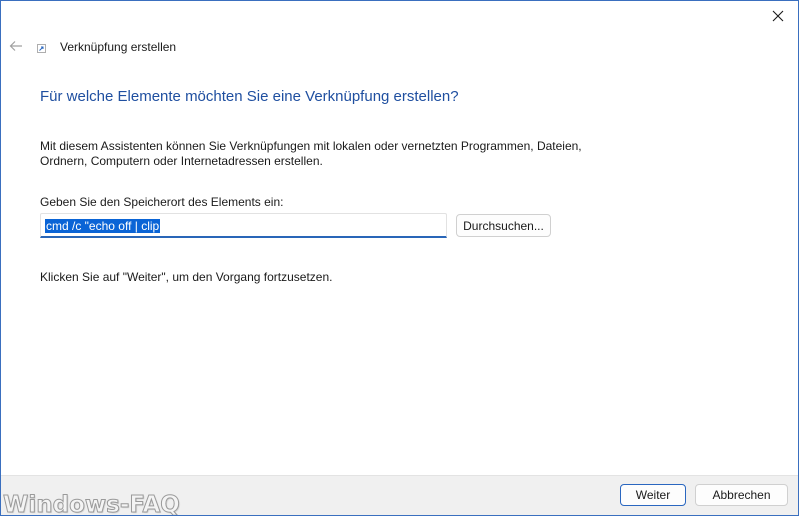 This screenshot has height=516, width=799. Describe the element at coordinates (92, 504) in the screenshot. I see `watermark: Windows-FAQ` at that location.